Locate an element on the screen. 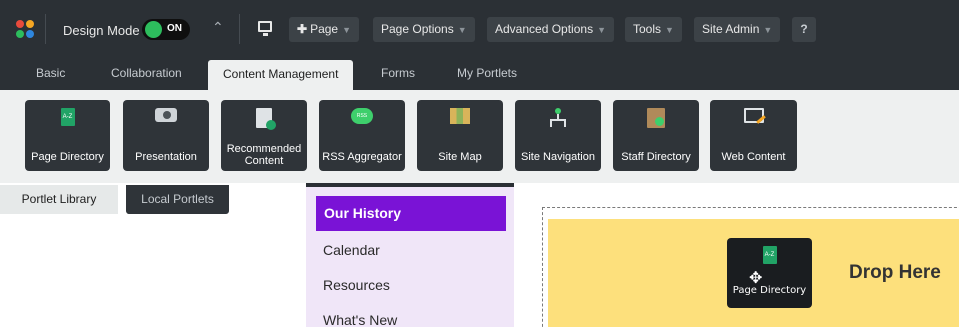 Image resolution: width=959 pixels, height=327 pixels. tools-label: Tools is located at coordinates (647, 29).